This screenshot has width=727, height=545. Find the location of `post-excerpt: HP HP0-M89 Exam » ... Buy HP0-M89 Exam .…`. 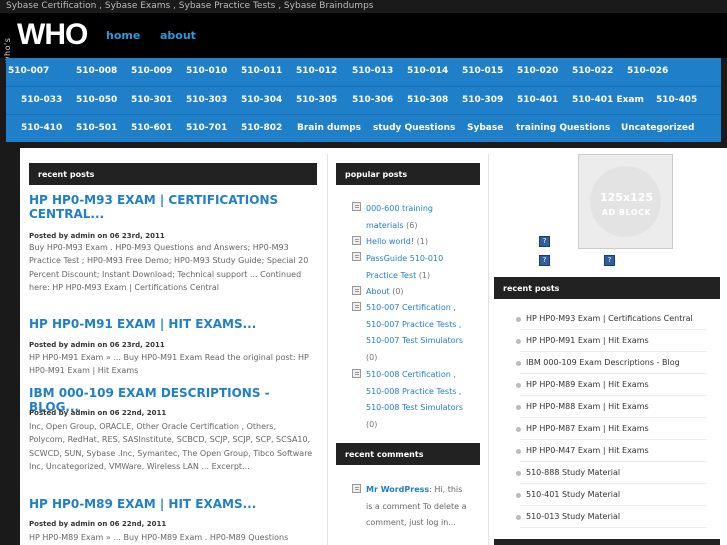

post-excerpt: HP HP0-M89 Exam » ... Buy HP0-M89 Exam .… is located at coordinates (159, 537).